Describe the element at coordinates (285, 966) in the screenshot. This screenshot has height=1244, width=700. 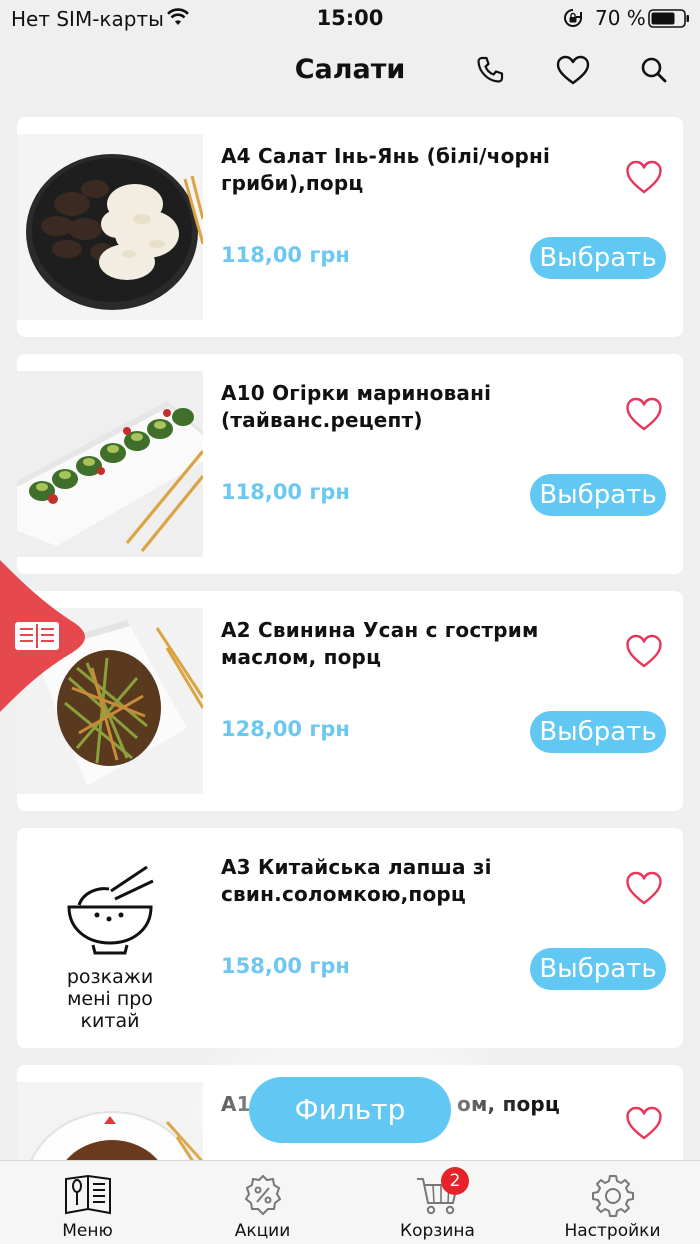
I see `product-price: 158,00 грн` at that location.